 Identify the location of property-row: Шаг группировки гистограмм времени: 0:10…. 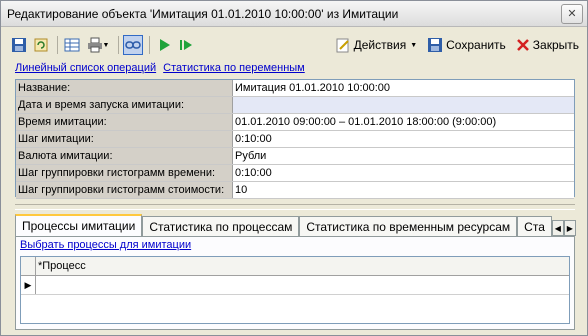
(295, 173).